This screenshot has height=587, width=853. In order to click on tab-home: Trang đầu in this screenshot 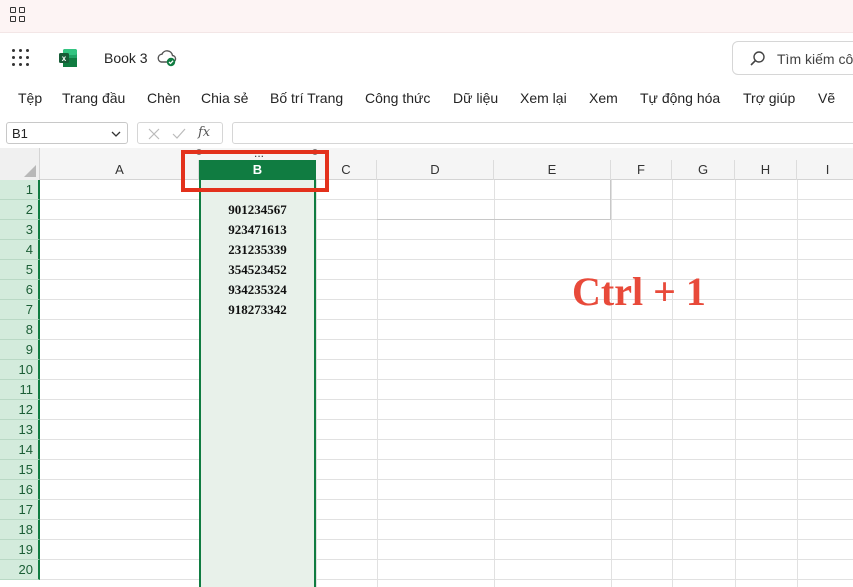, I will do `click(93, 98)`.